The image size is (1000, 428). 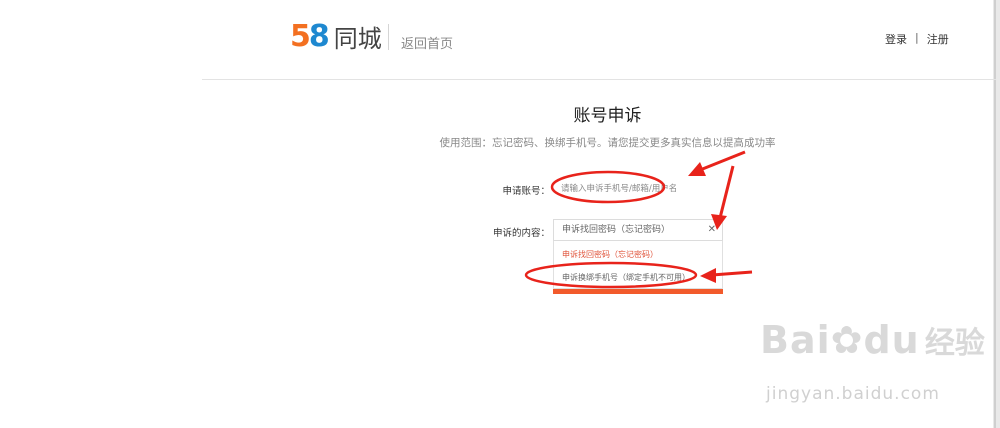 I want to click on annotation-overlay, so click(x=638, y=219).